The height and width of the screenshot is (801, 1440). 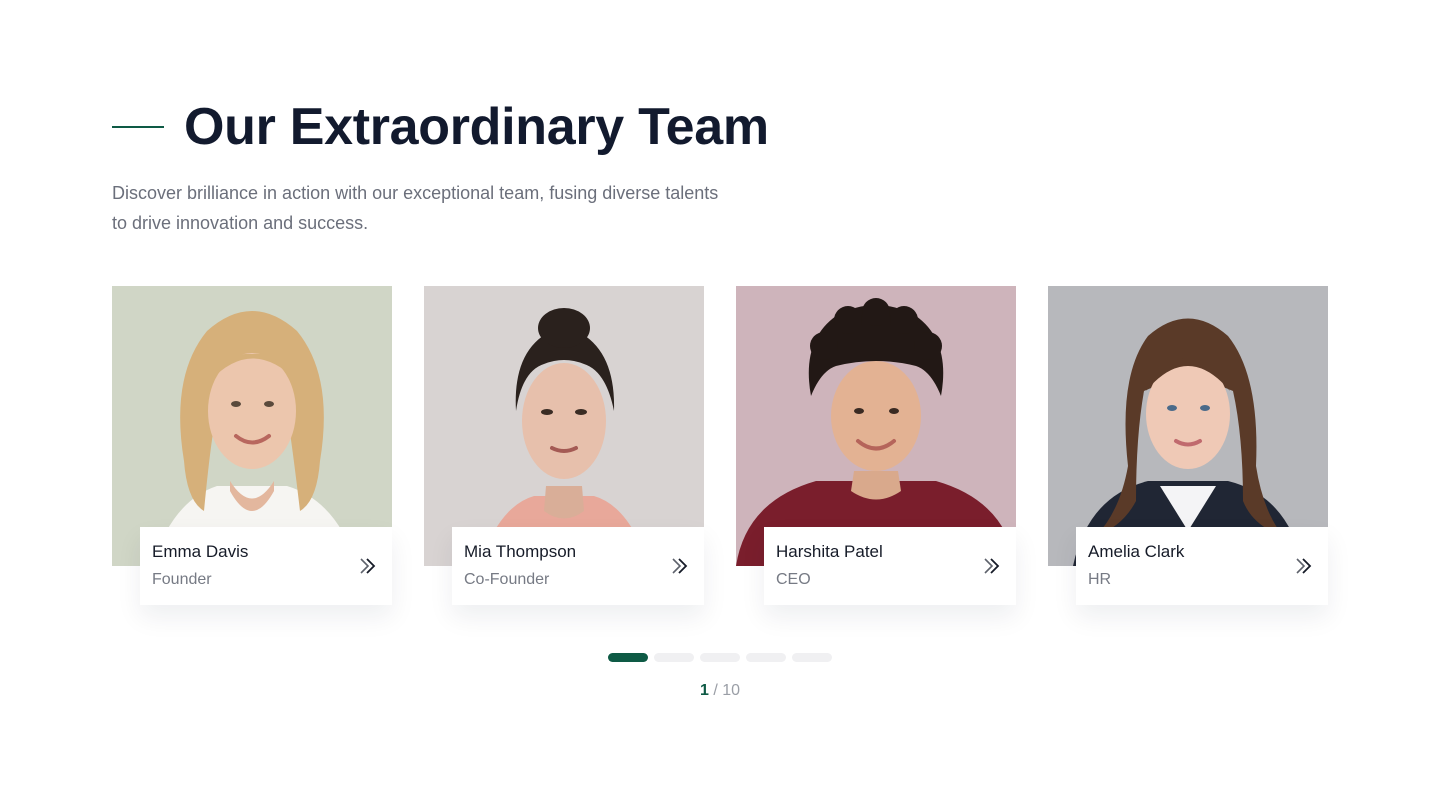 What do you see at coordinates (138, 127) in the screenshot?
I see `title-accent-line` at bounding box center [138, 127].